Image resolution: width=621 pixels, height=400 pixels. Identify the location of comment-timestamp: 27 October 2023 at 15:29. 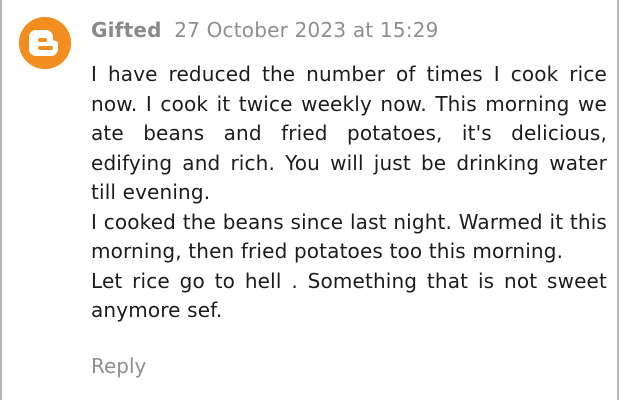
(306, 30).